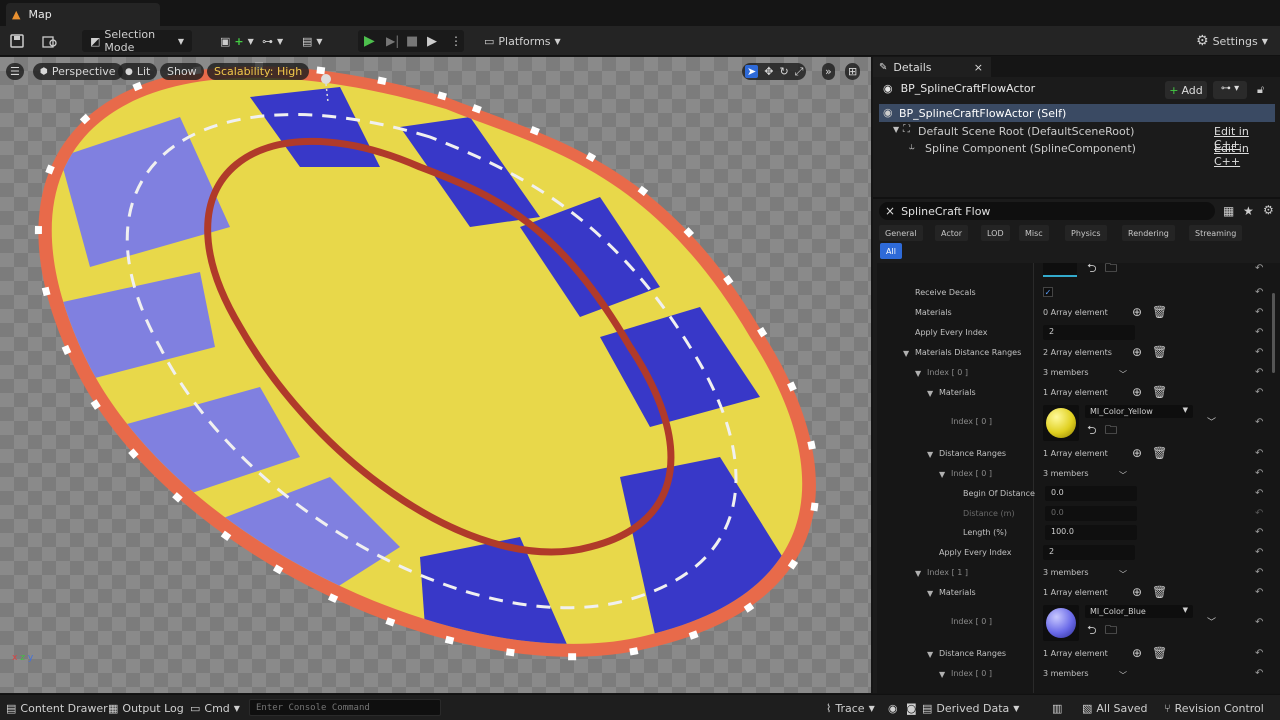  I want to click on content-drawer-button: ▤ Content Drawer, so click(57, 708).